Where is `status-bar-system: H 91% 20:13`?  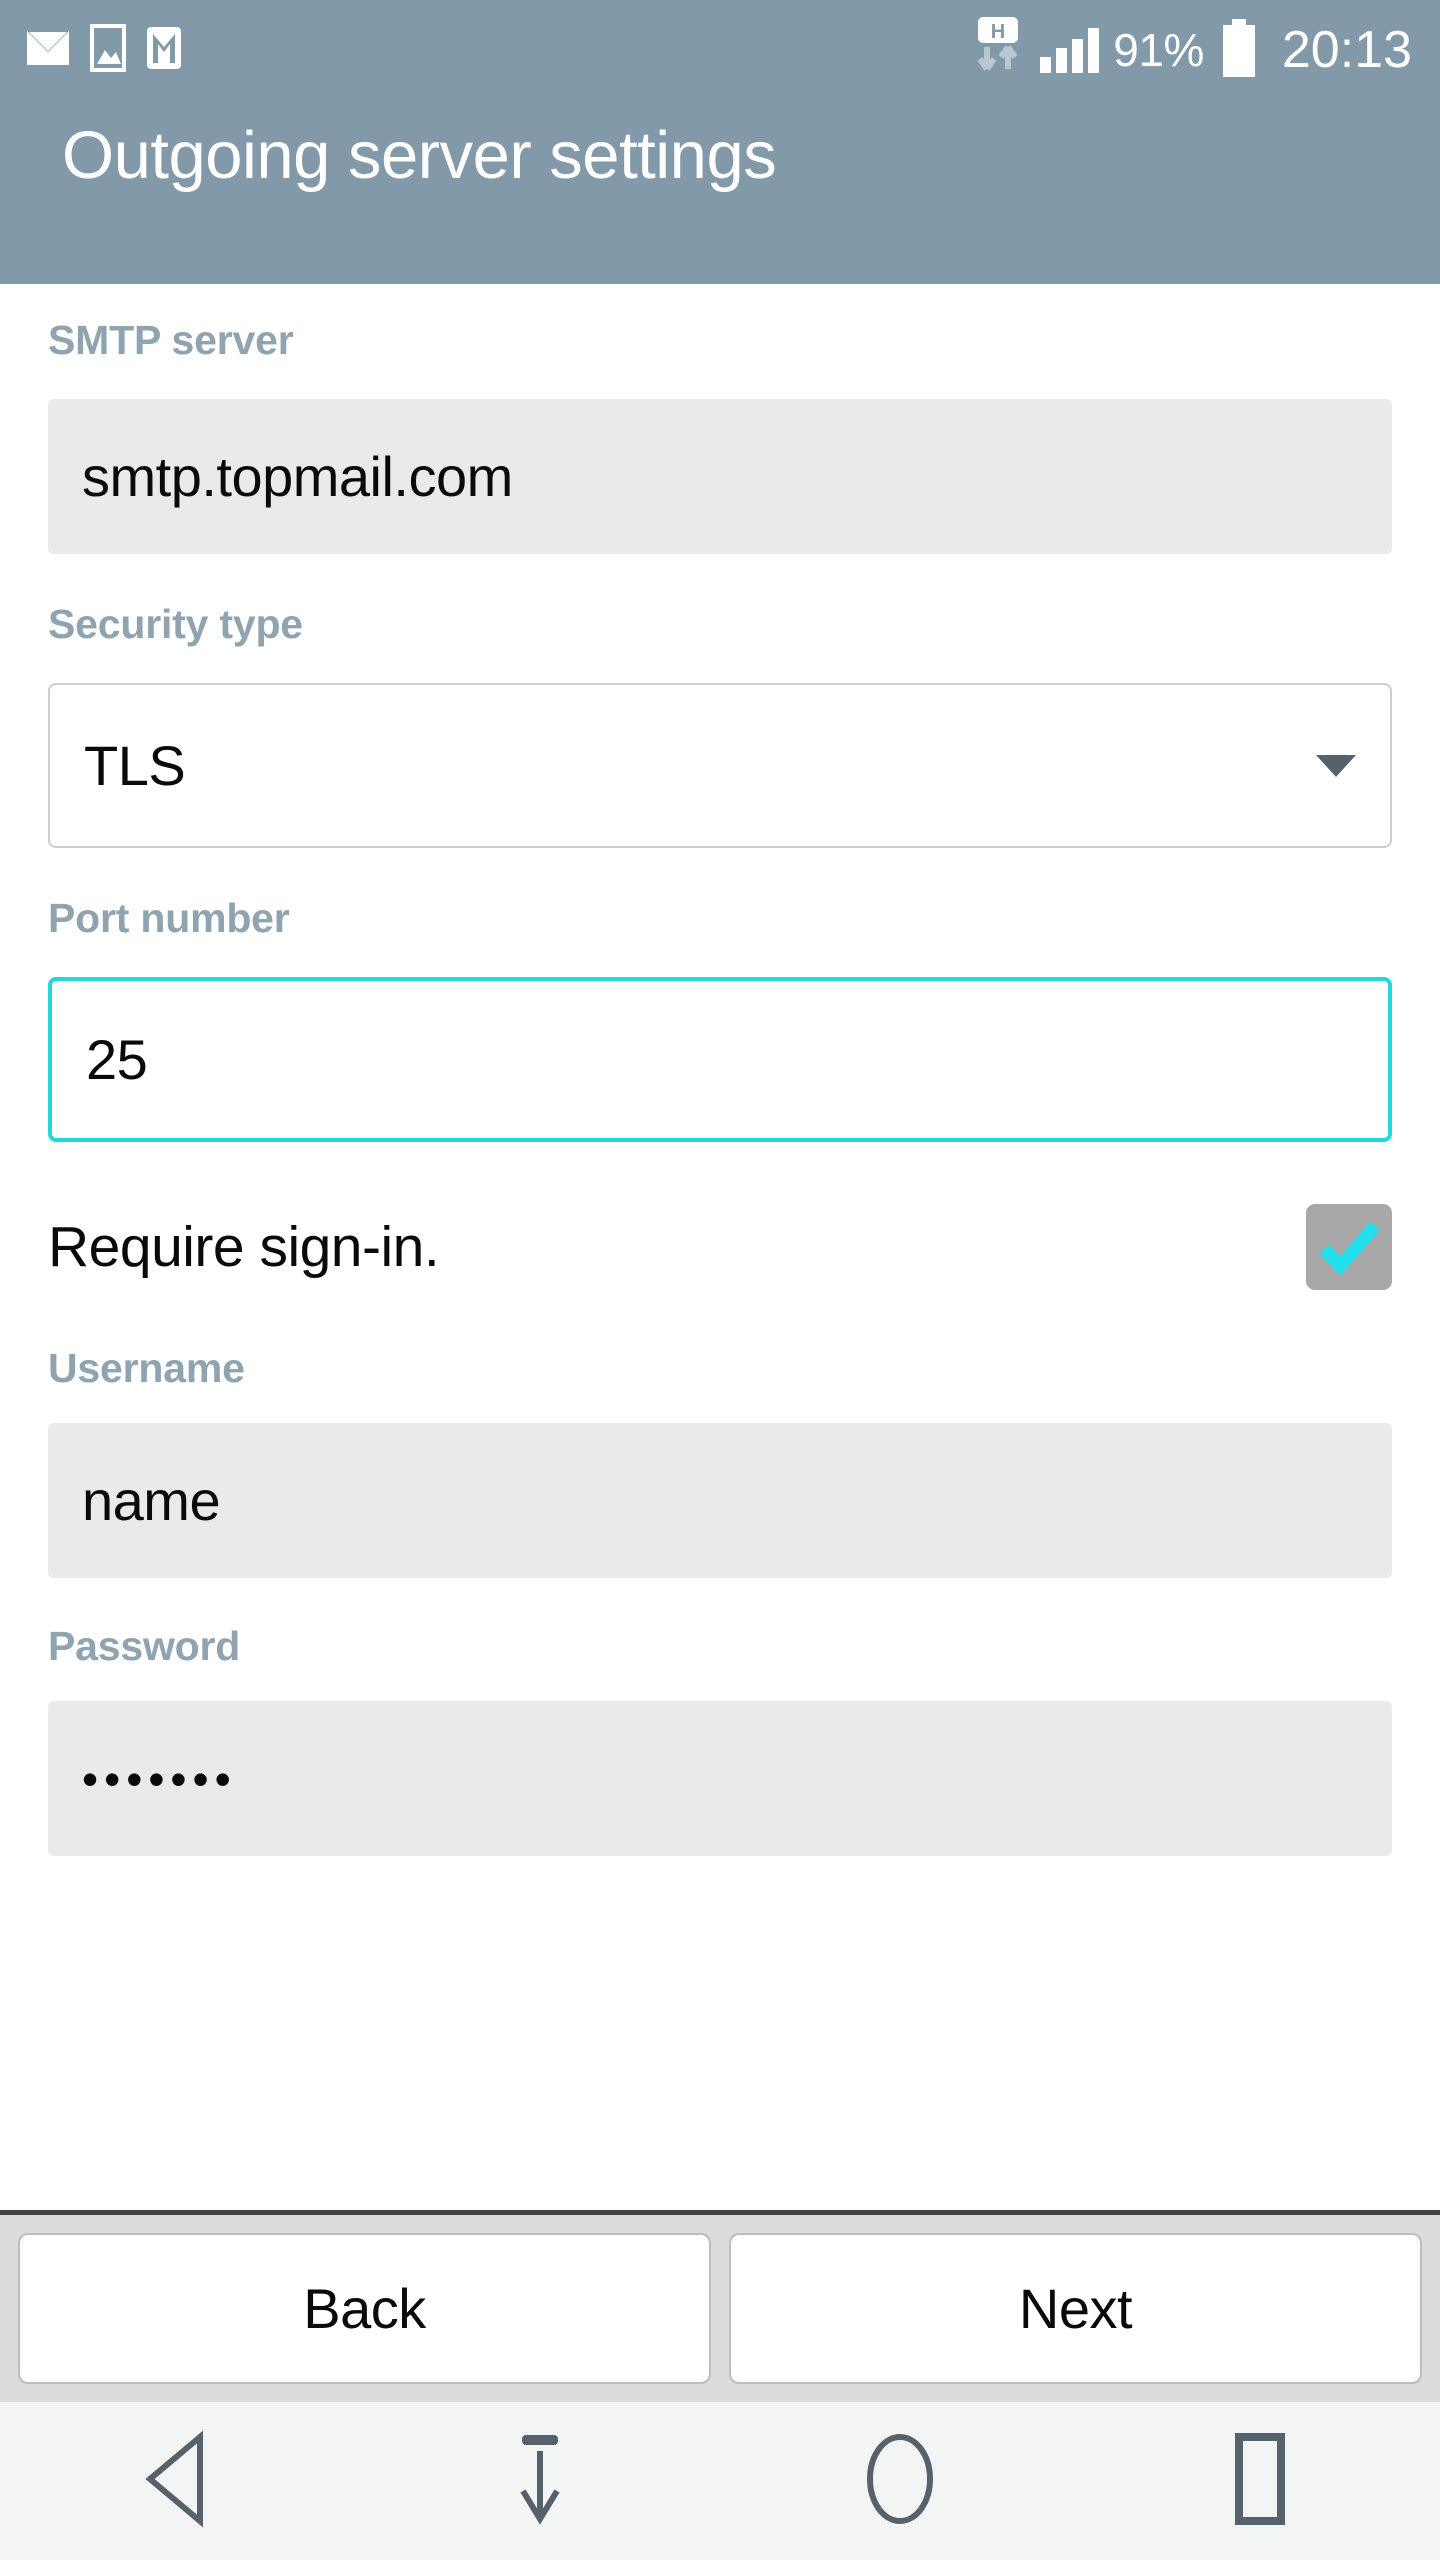
status-bar-system: H 91% 20:13 is located at coordinates (1191, 50).